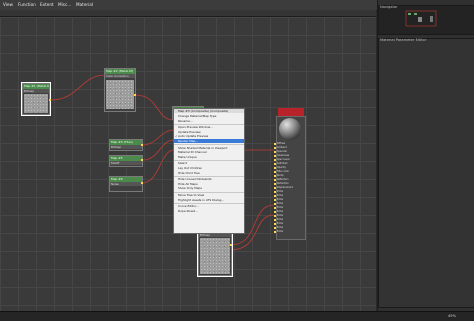 The width and height of the screenshot is (474, 321). Describe the element at coordinates (209, 195) in the screenshot. I see `context-menu-item: Move Tree to View` at that location.